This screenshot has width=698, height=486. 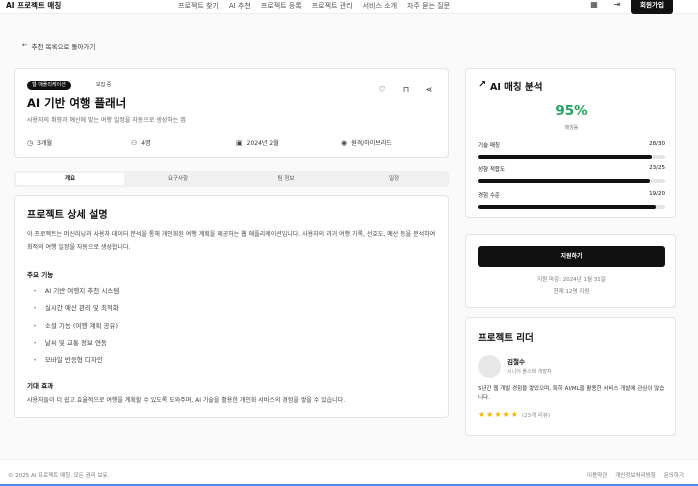 I want to click on grid-icon: ▦, so click(x=594, y=5).